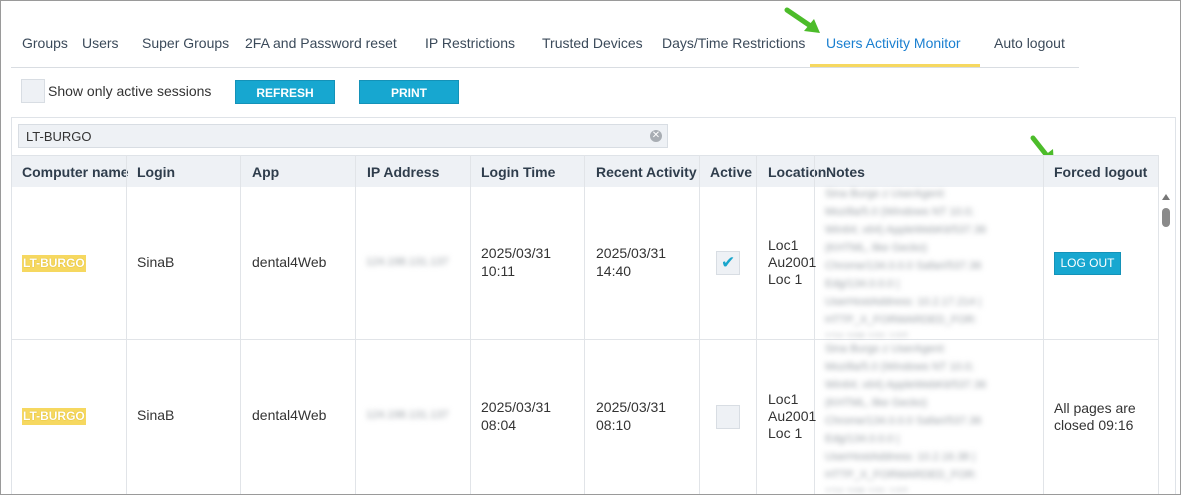  Describe the element at coordinates (895, 65) in the screenshot. I see `active-tab-underline` at that location.